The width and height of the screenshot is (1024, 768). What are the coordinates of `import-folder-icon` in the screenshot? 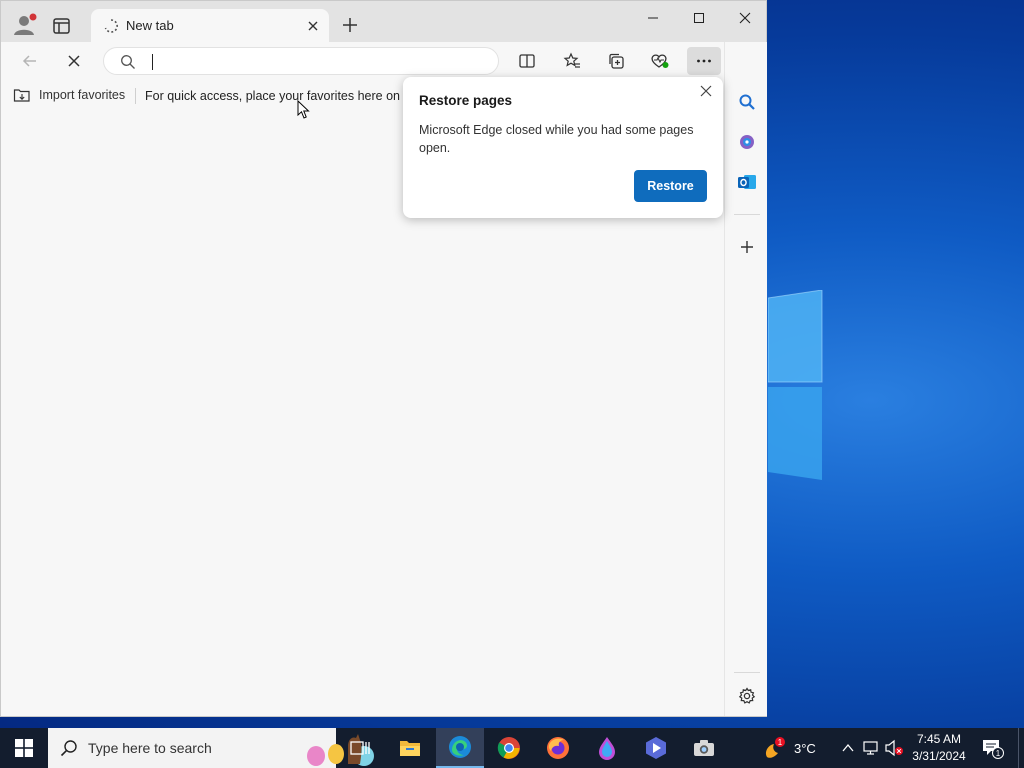 It's located at (21, 95).